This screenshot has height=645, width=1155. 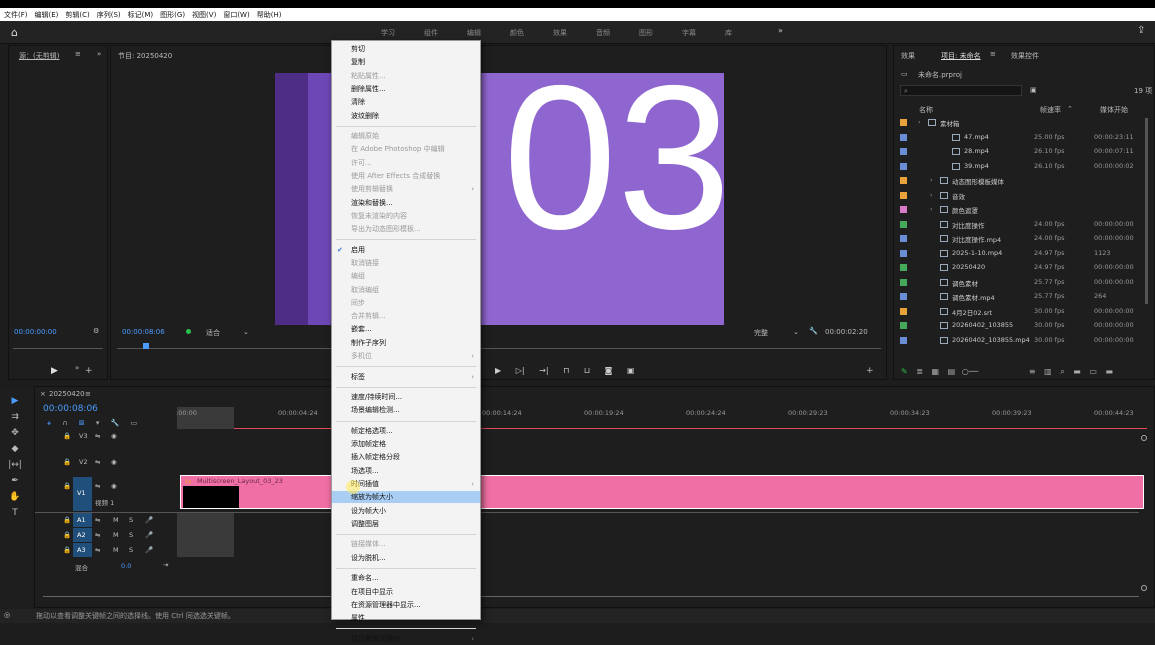 What do you see at coordinates (961, 56) in the screenshot?
I see `tab-project: 项目: 未命名` at bounding box center [961, 56].